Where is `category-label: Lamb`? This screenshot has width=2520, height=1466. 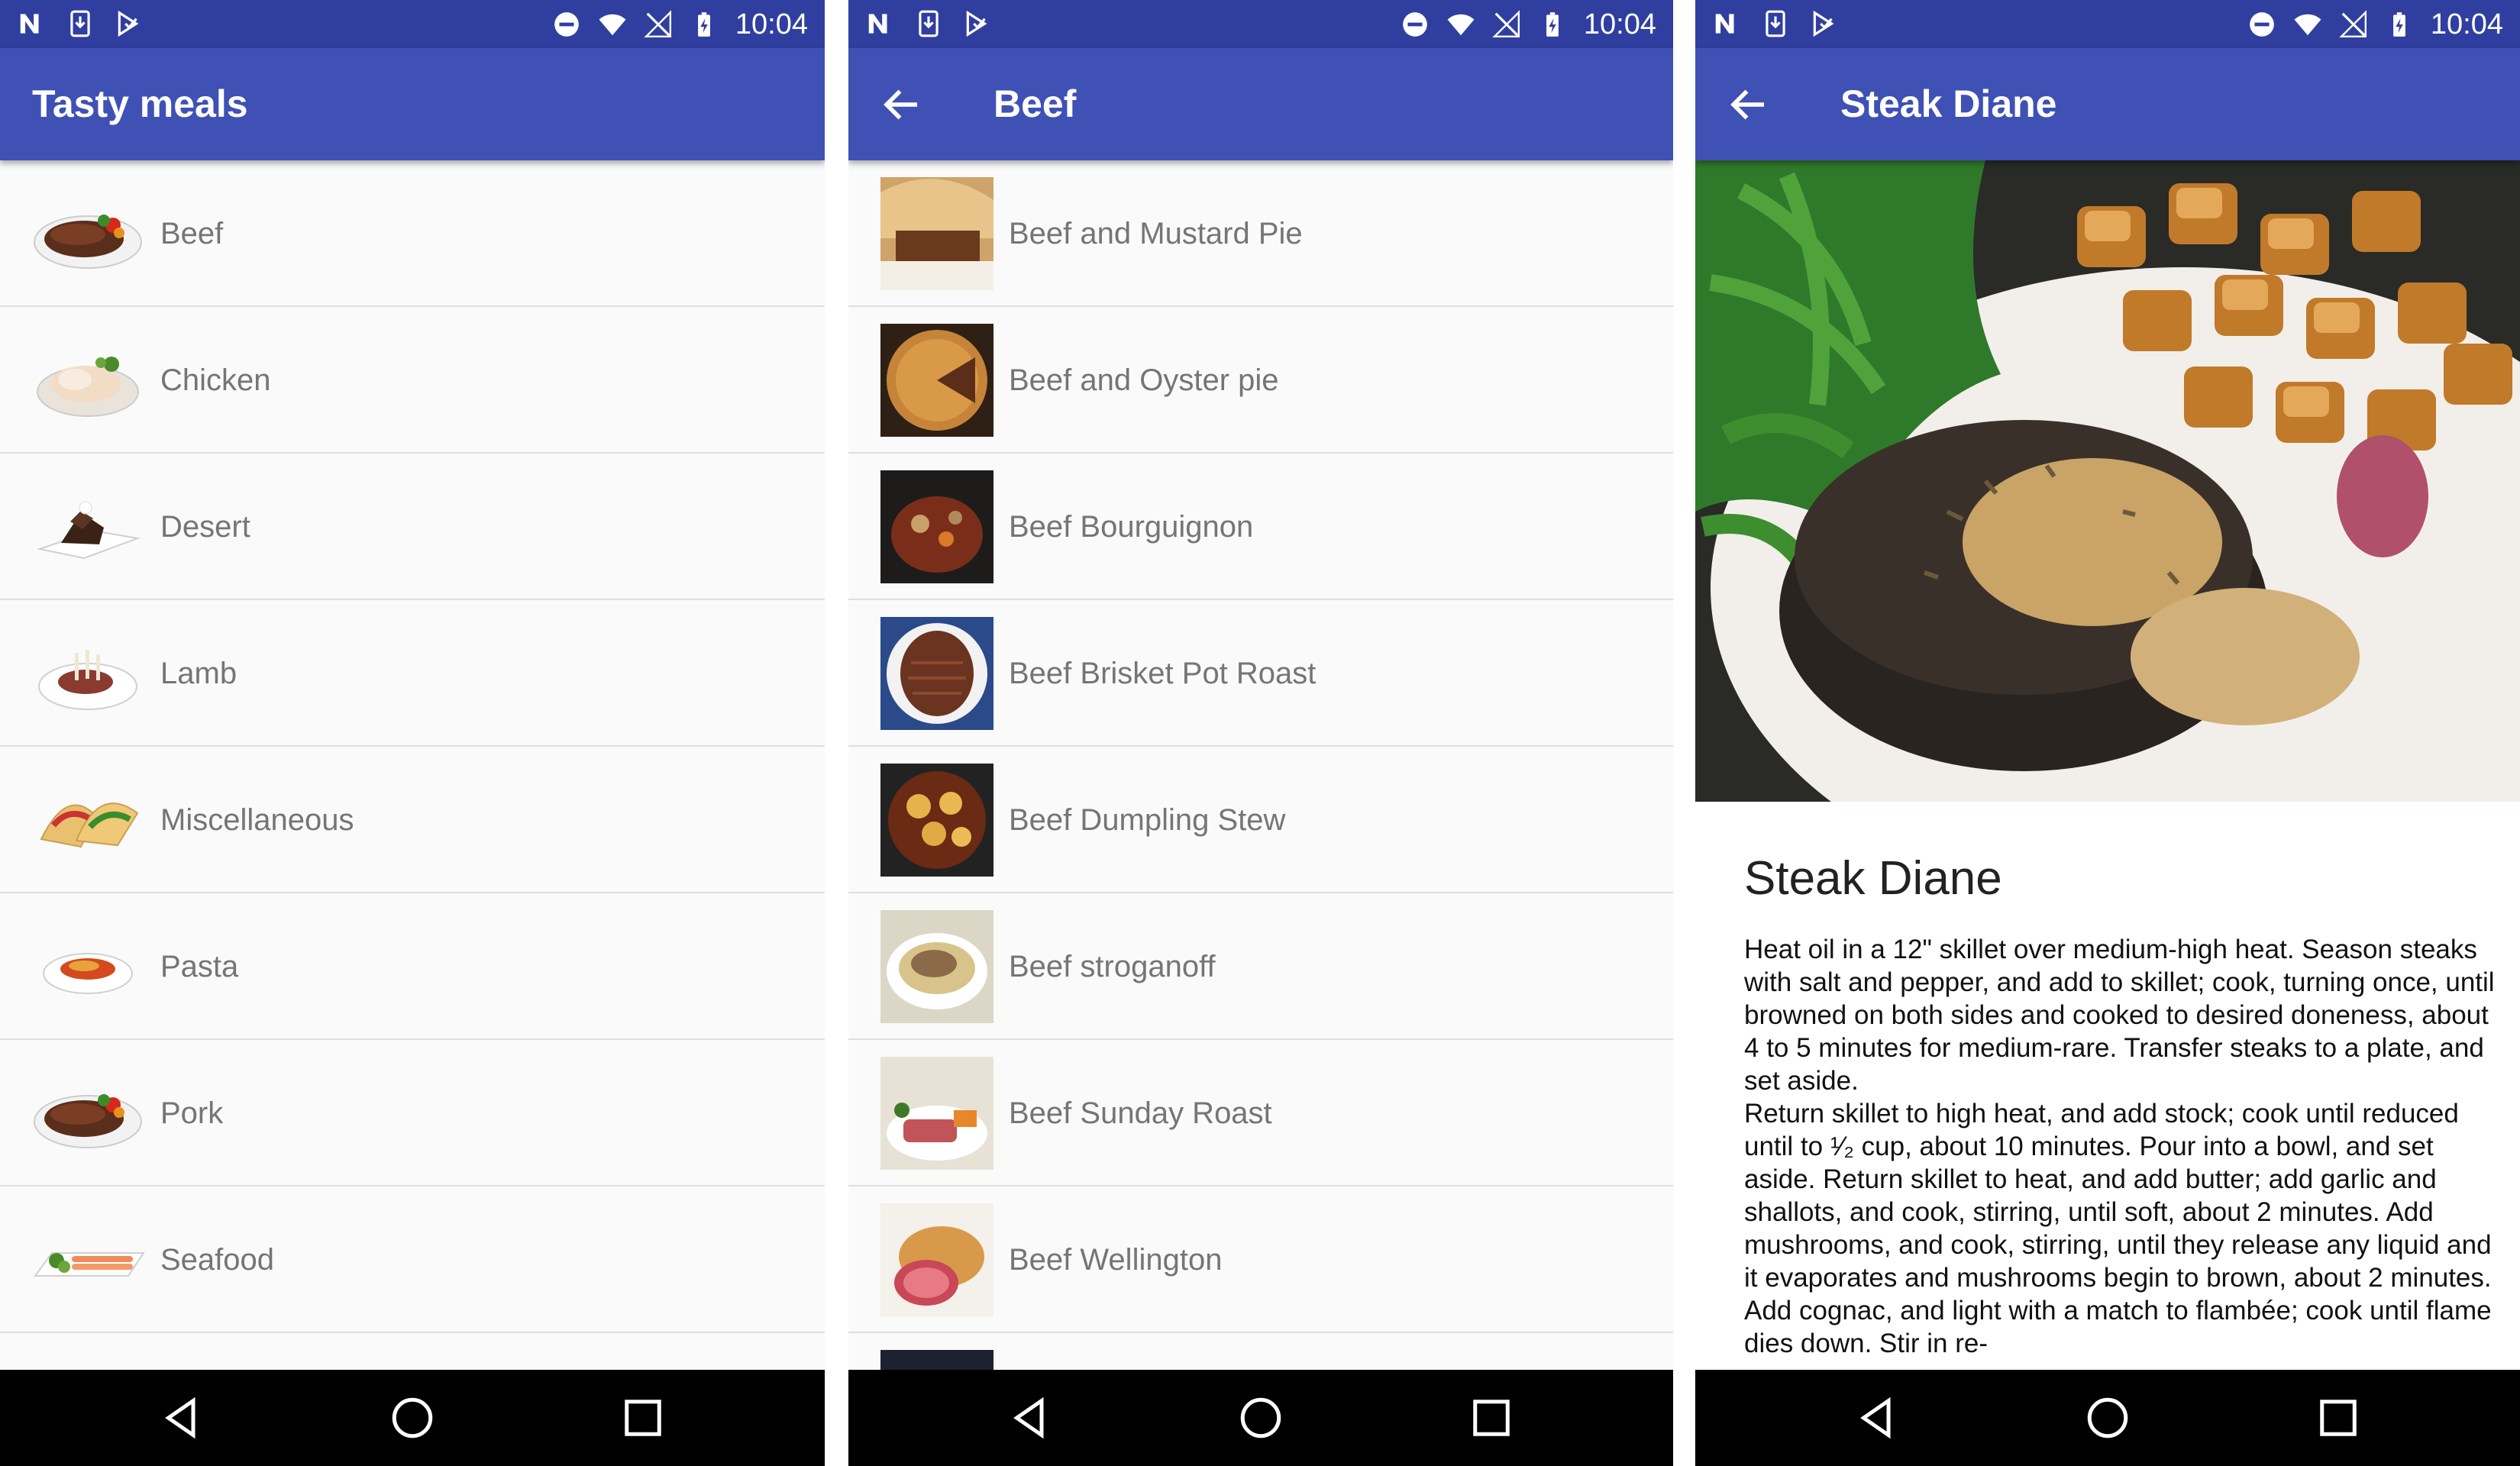
category-label: Lamb is located at coordinates (199, 674).